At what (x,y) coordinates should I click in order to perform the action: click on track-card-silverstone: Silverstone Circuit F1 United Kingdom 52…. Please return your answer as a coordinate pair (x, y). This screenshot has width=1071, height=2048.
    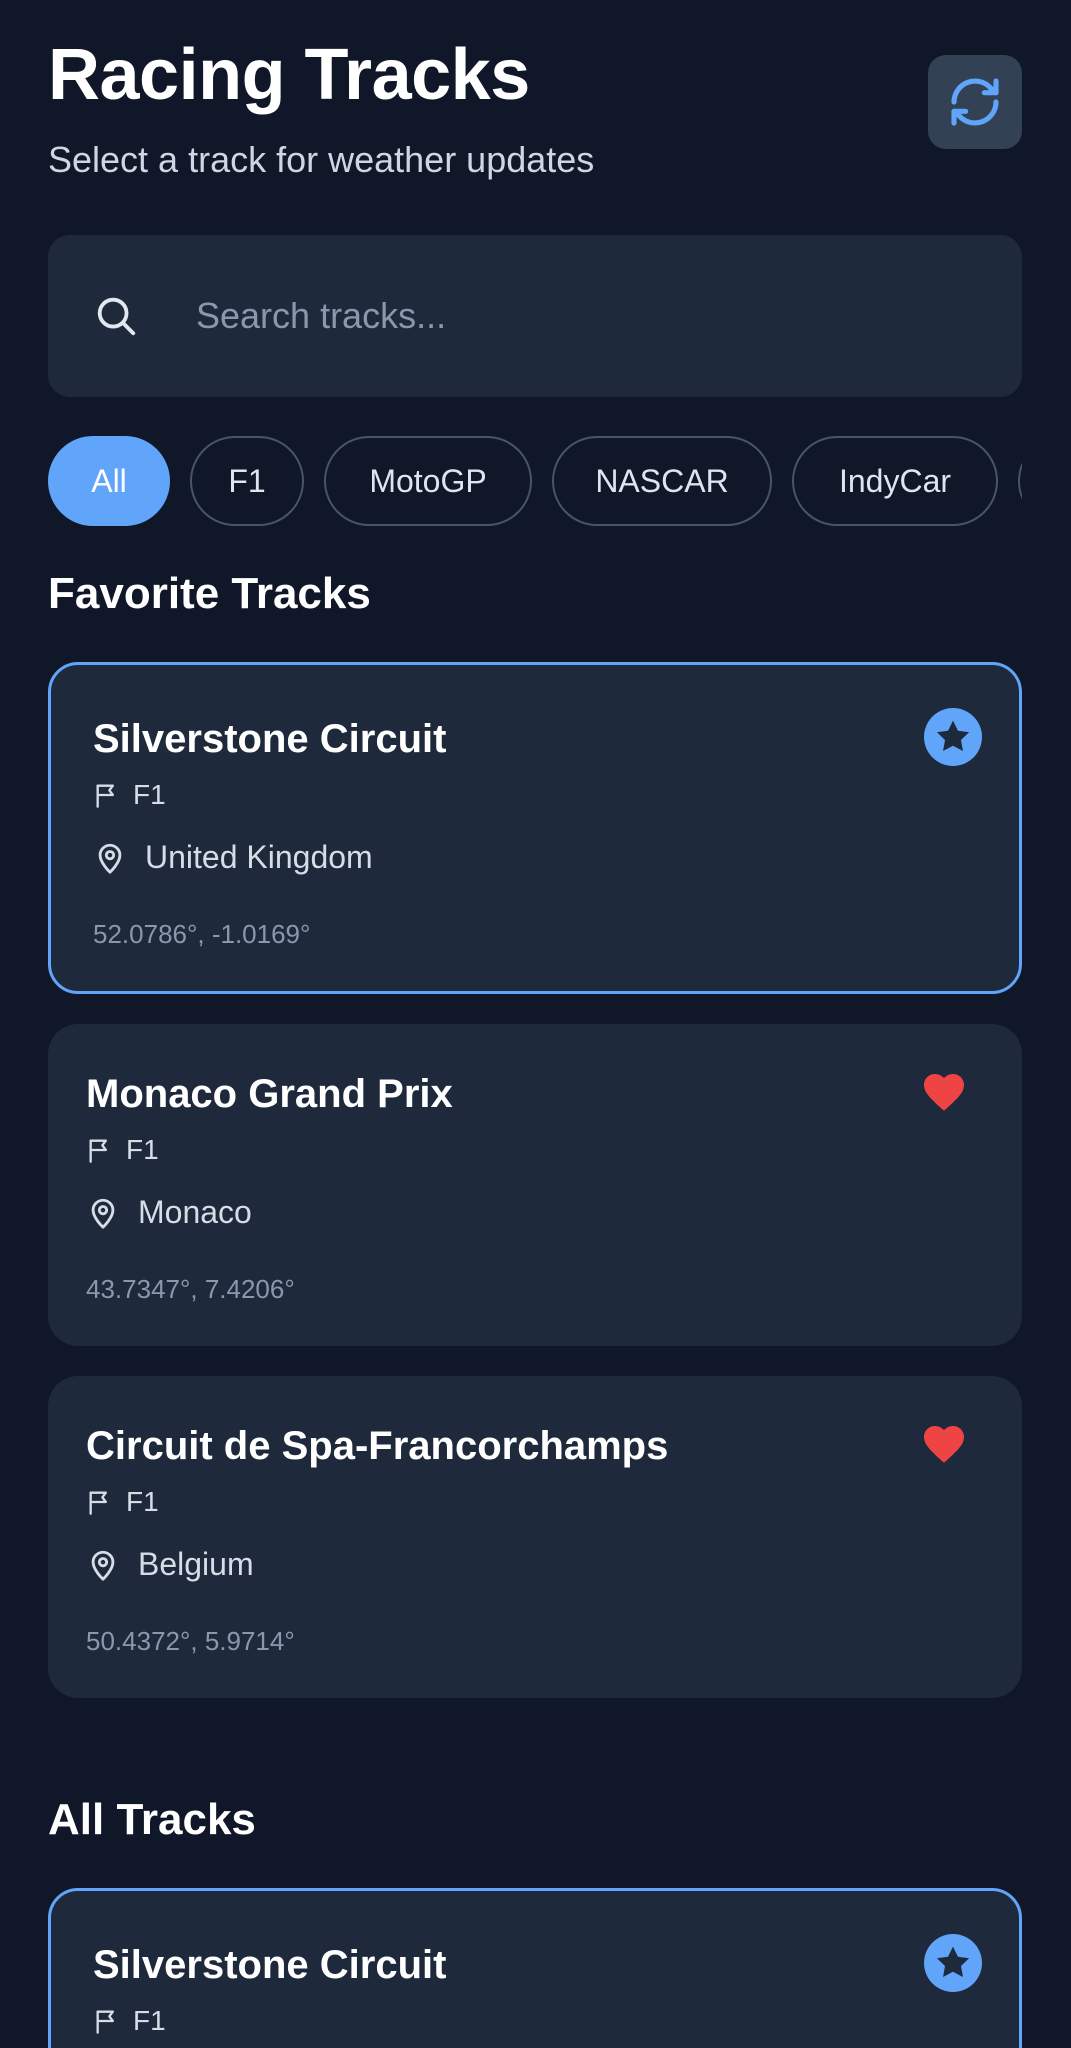
    Looking at the image, I should click on (535, 828).